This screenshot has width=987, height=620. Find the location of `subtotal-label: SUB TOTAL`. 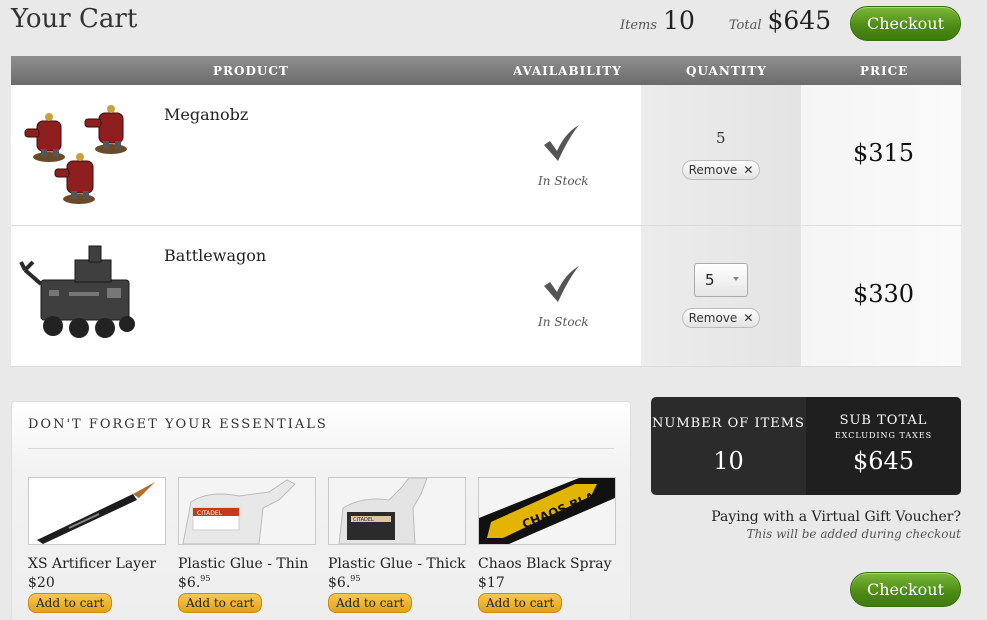

subtotal-label: SUB TOTAL is located at coordinates (883, 420).